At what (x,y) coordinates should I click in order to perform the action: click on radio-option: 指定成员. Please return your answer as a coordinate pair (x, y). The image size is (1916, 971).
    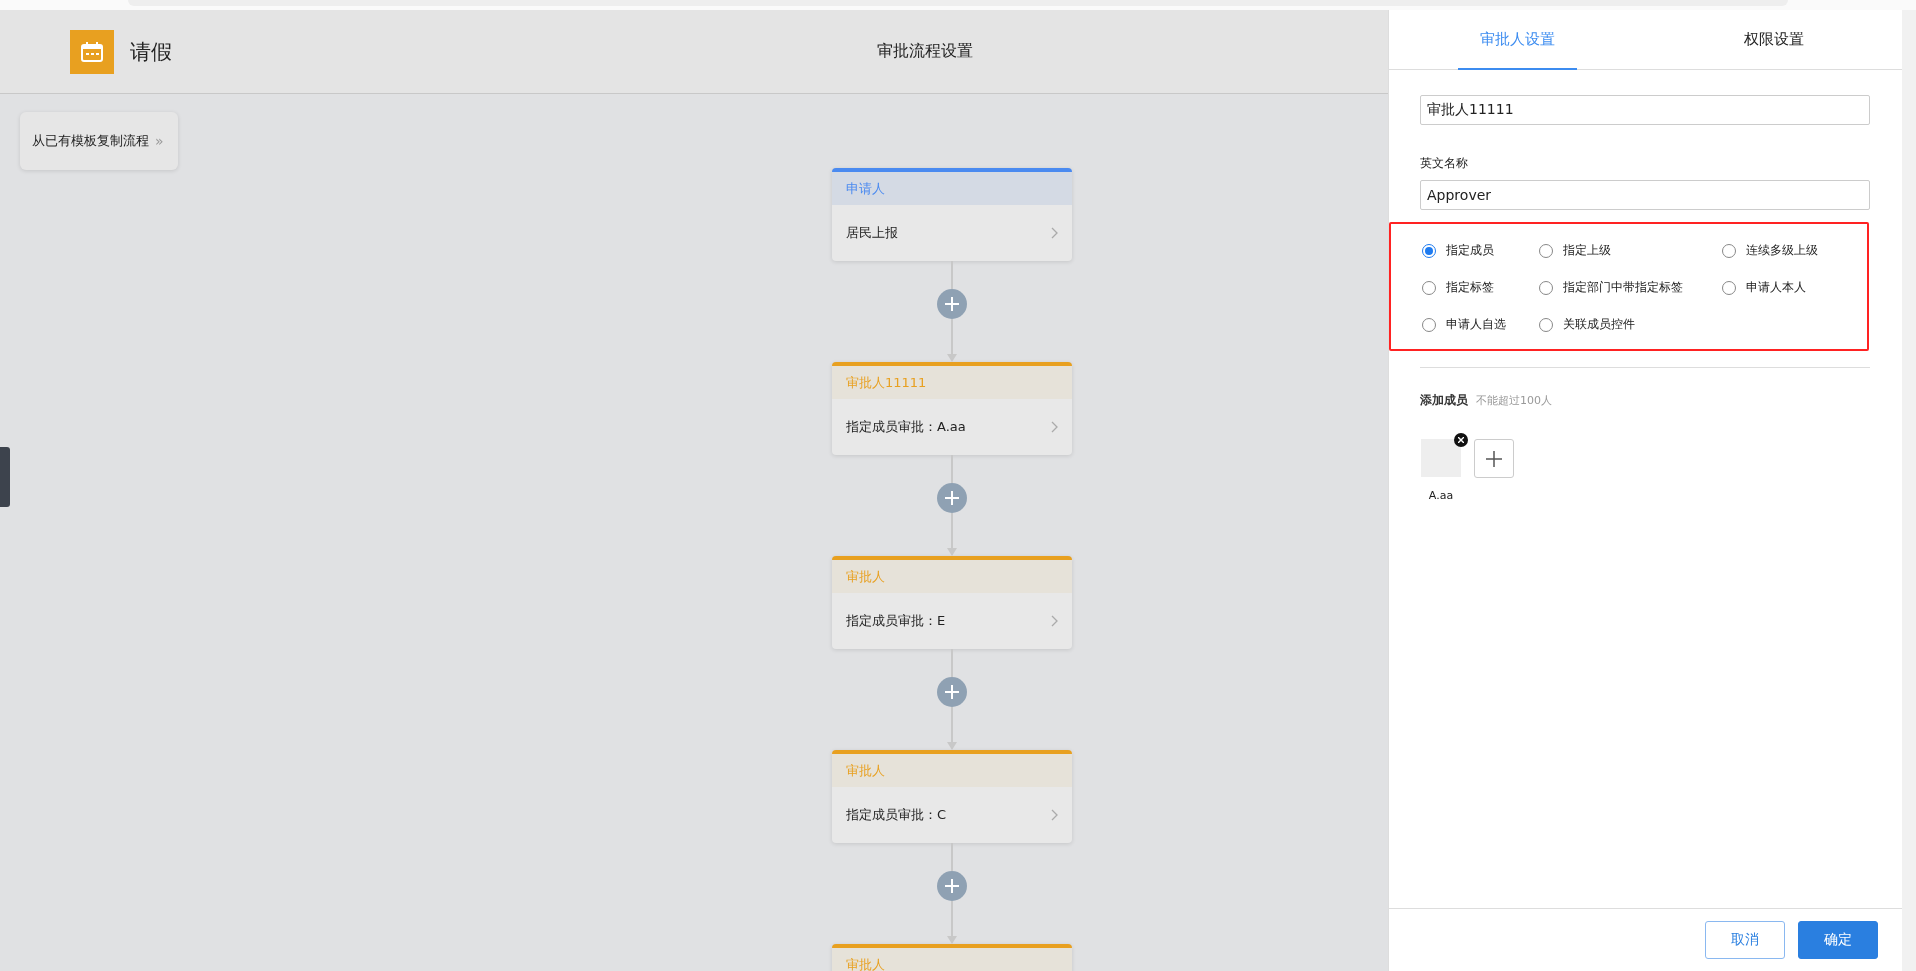
    Looking at the image, I should click on (1480, 250).